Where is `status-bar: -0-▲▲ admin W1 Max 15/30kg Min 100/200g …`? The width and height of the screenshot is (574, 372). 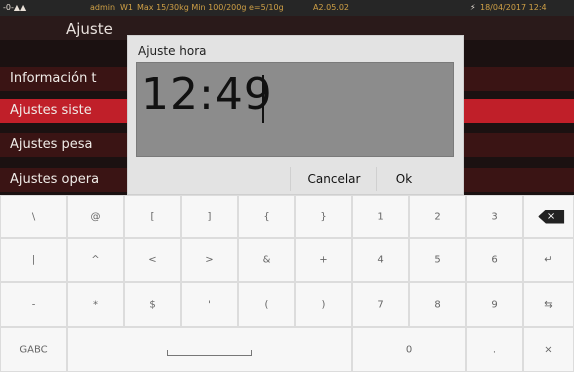 status-bar: -0-▲▲ admin W1 Max 15/30kg Min 100/200g … is located at coordinates (287, 8).